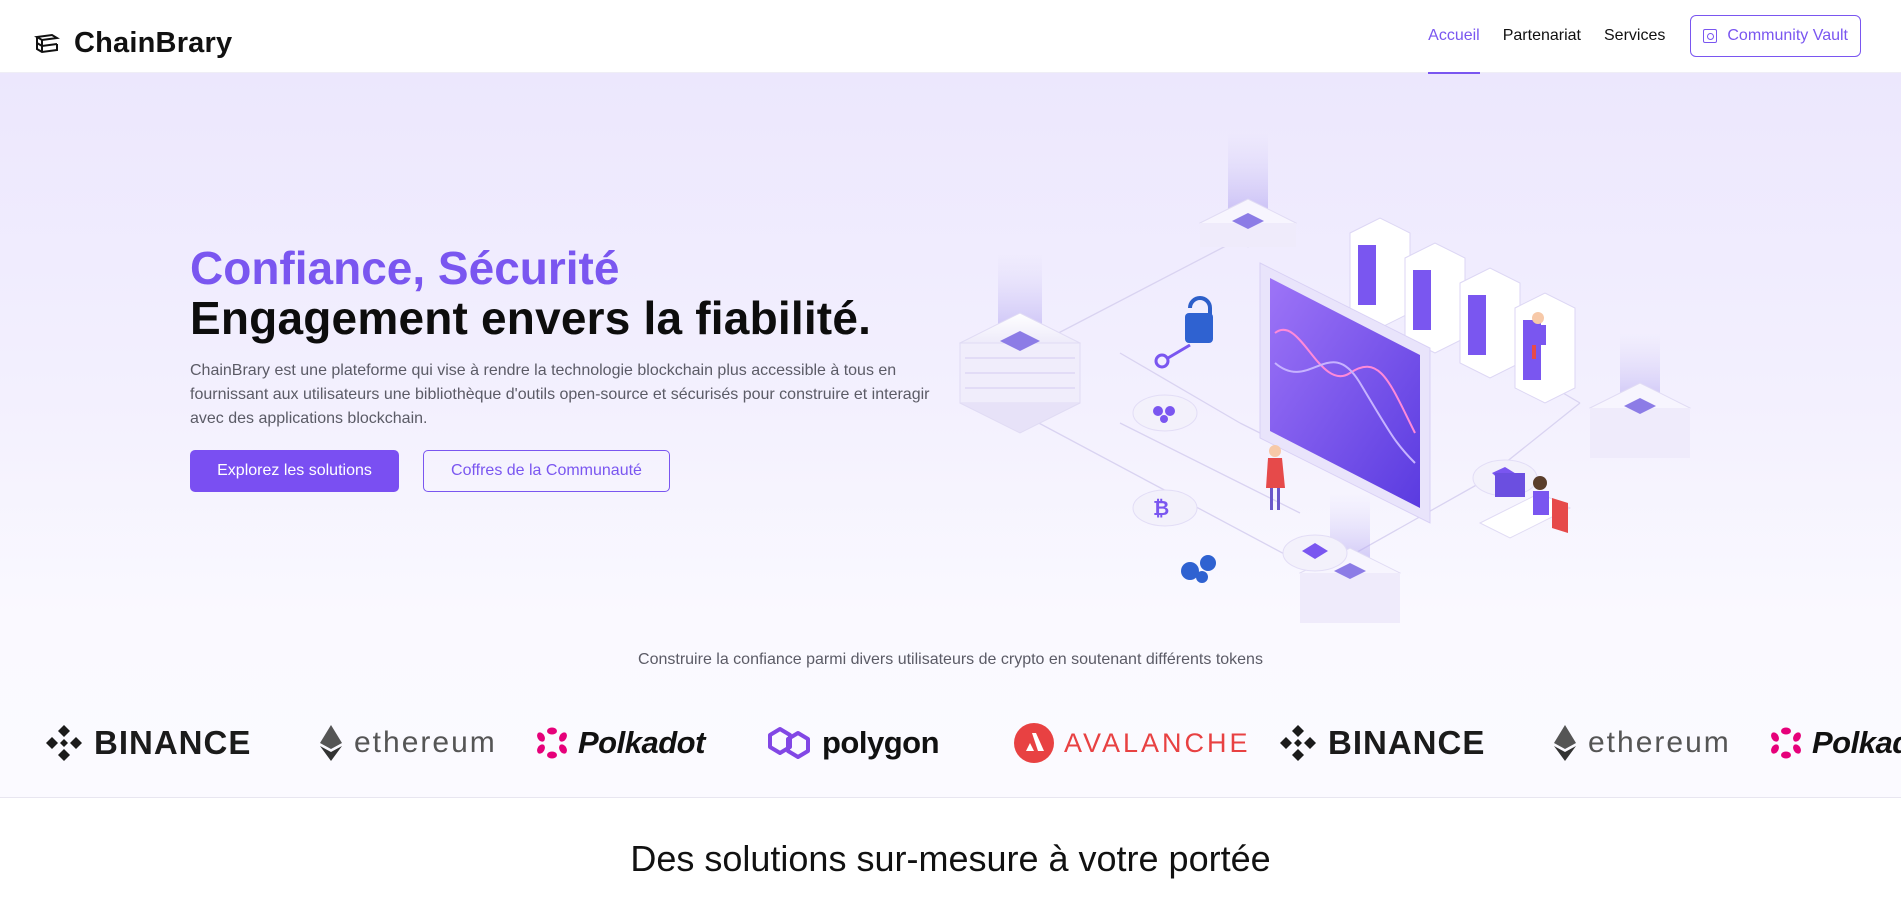  What do you see at coordinates (1710, 36) in the screenshot?
I see `vault-icon` at bounding box center [1710, 36].